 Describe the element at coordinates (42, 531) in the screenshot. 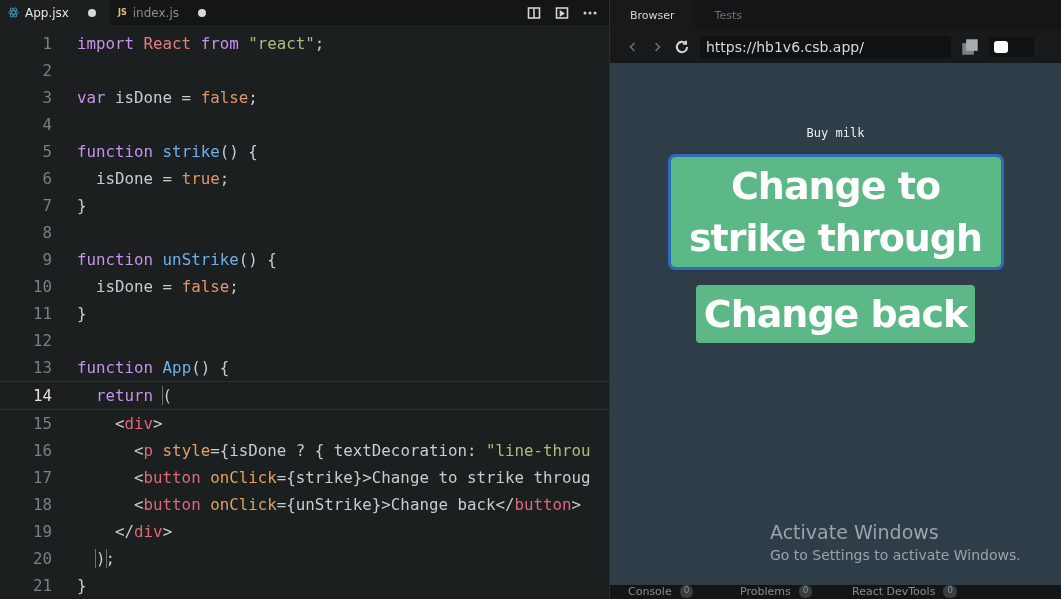

I see `line-number: 19` at that location.